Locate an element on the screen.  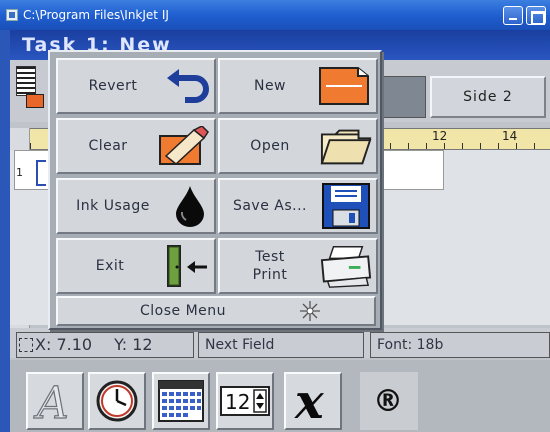
special-character-button: x is located at coordinates (313, 401).